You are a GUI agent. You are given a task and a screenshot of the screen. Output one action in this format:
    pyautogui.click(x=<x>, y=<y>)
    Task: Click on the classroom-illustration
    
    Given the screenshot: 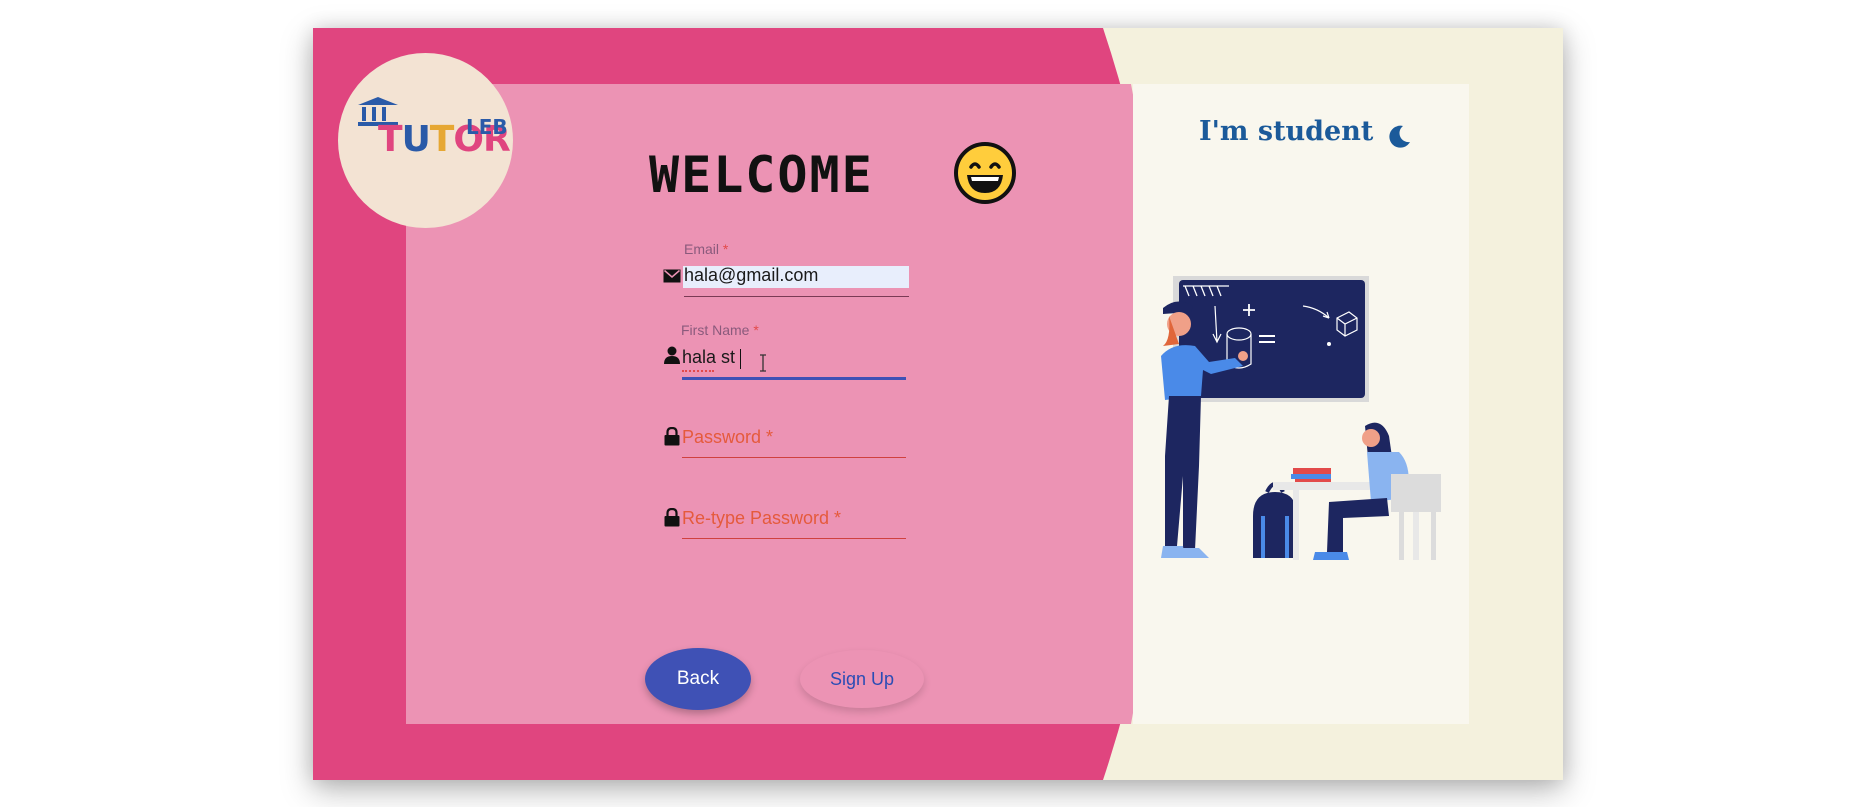 What is the action you would take?
    pyautogui.click(x=1301, y=418)
    